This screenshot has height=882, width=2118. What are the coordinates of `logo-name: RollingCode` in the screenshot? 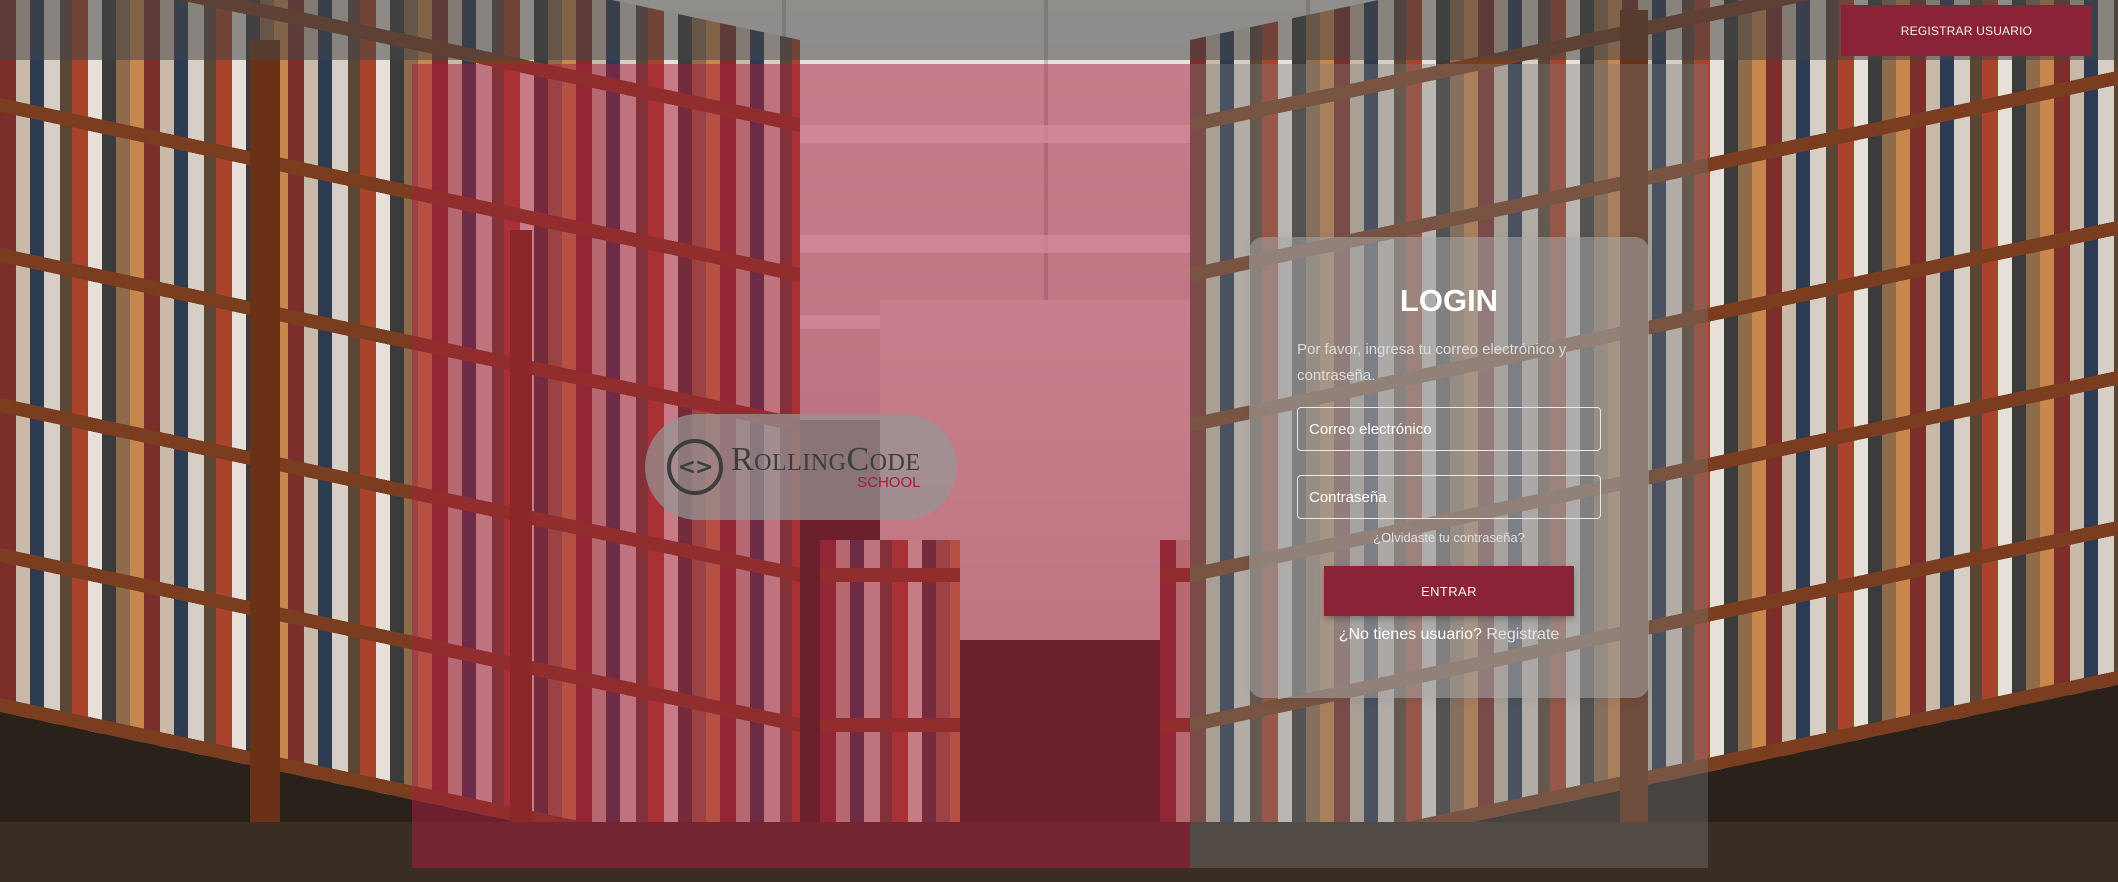 It's located at (826, 459).